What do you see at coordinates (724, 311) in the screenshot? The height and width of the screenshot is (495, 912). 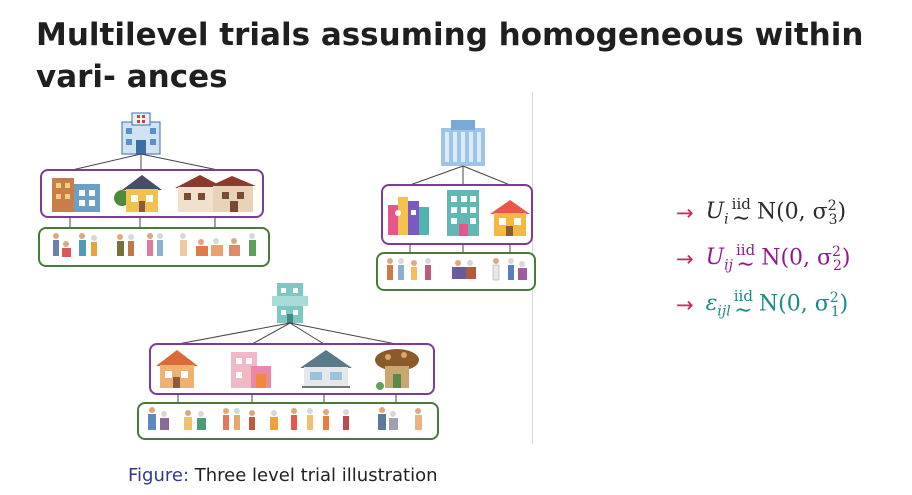 I see `eq-sub: ijl` at bounding box center [724, 311].